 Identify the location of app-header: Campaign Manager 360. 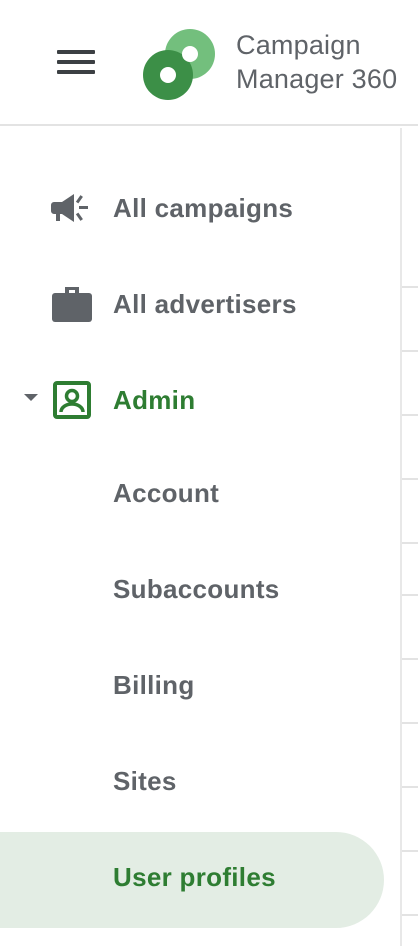
(209, 63).